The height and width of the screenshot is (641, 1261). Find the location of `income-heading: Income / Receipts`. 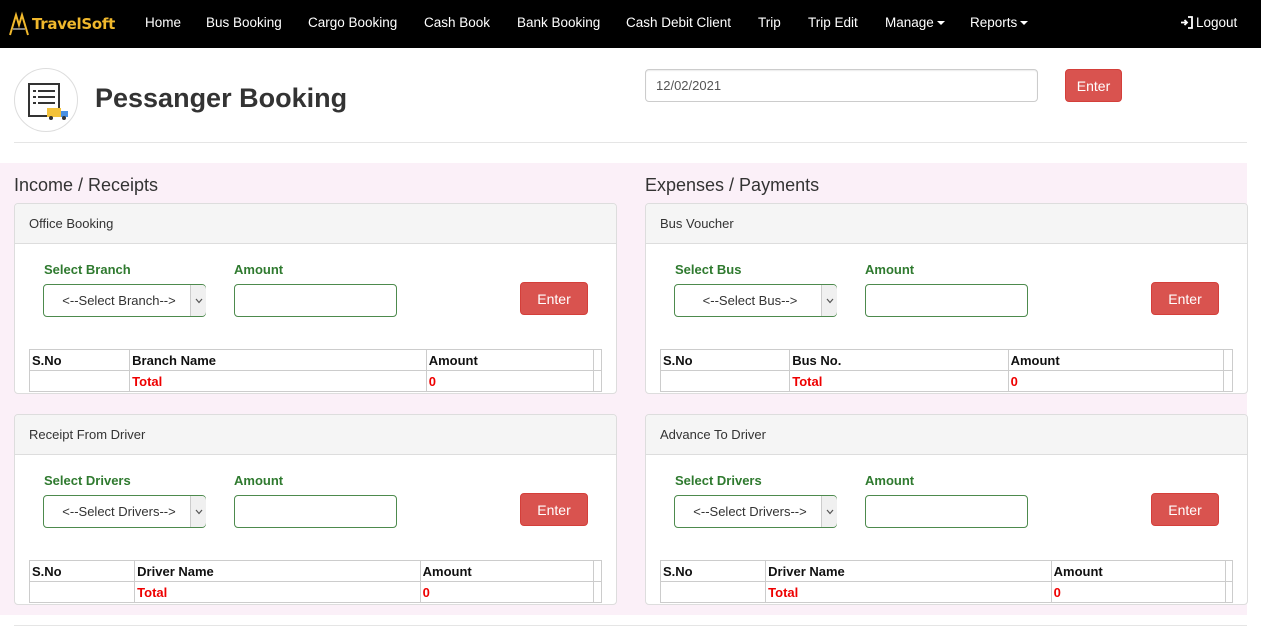

income-heading: Income / Receipts is located at coordinates (86, 185).